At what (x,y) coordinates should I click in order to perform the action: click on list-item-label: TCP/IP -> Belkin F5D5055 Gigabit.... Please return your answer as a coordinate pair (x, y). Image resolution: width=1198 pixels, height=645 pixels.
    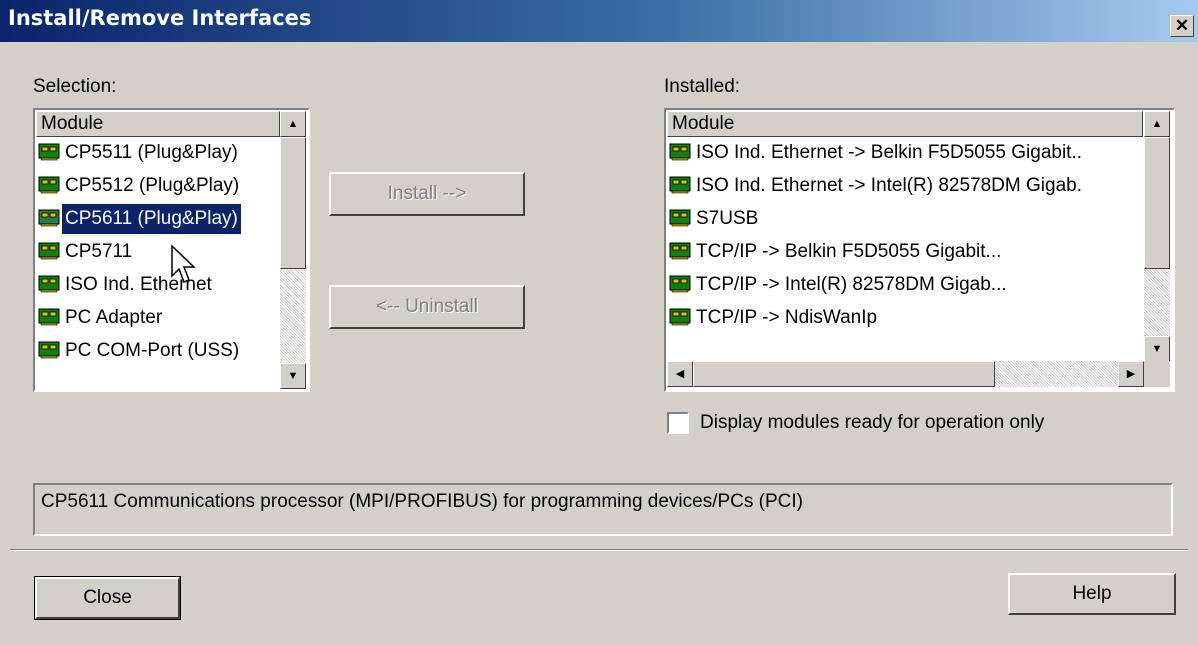
    Looking at the image, I should click on (849, 251).